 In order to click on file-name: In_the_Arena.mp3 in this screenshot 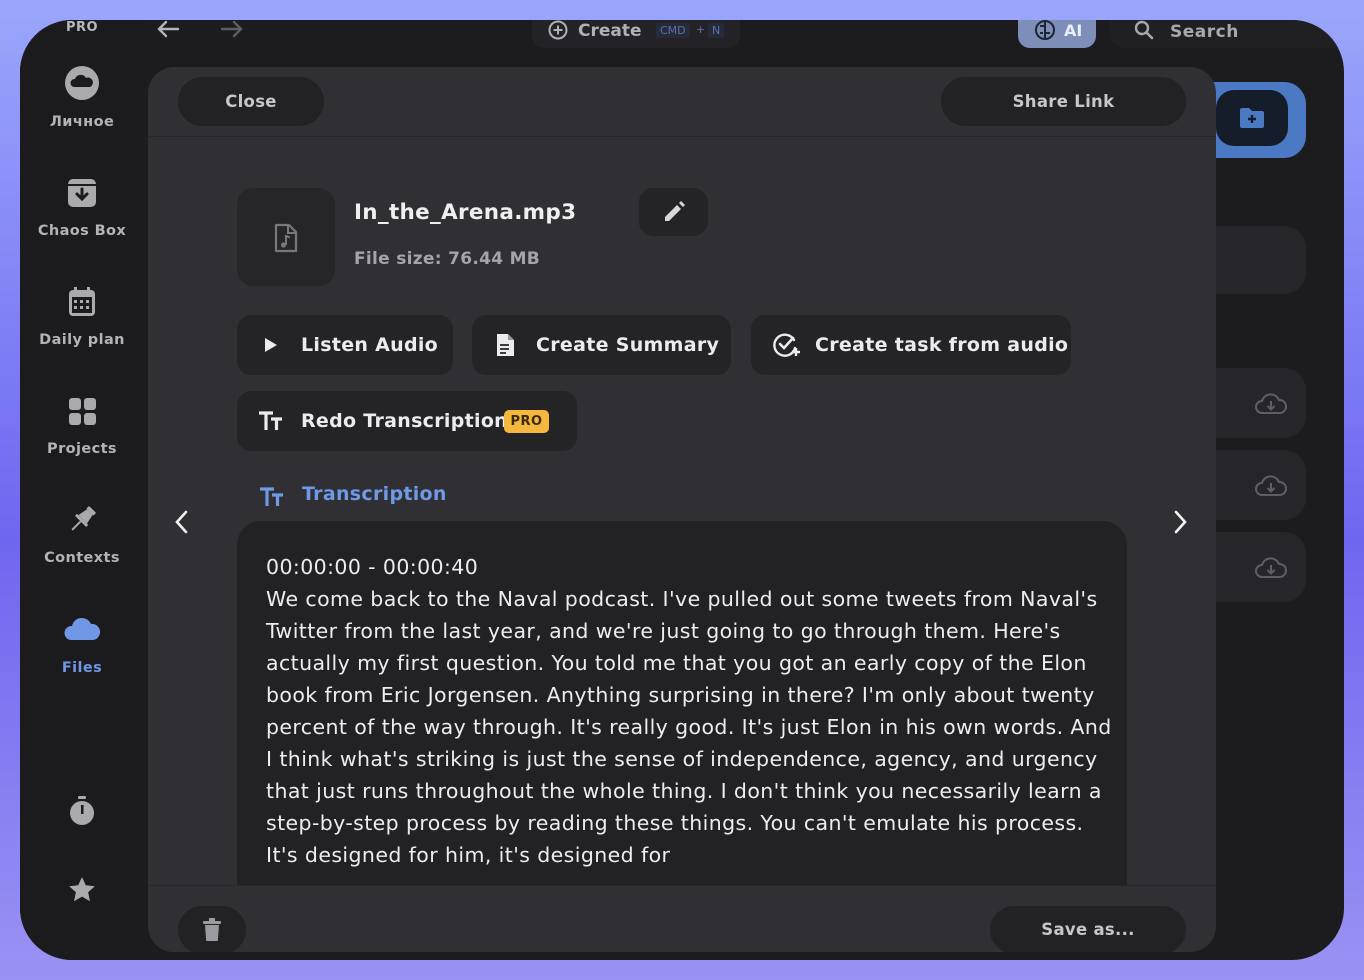, I will do `click(465, 212)`.